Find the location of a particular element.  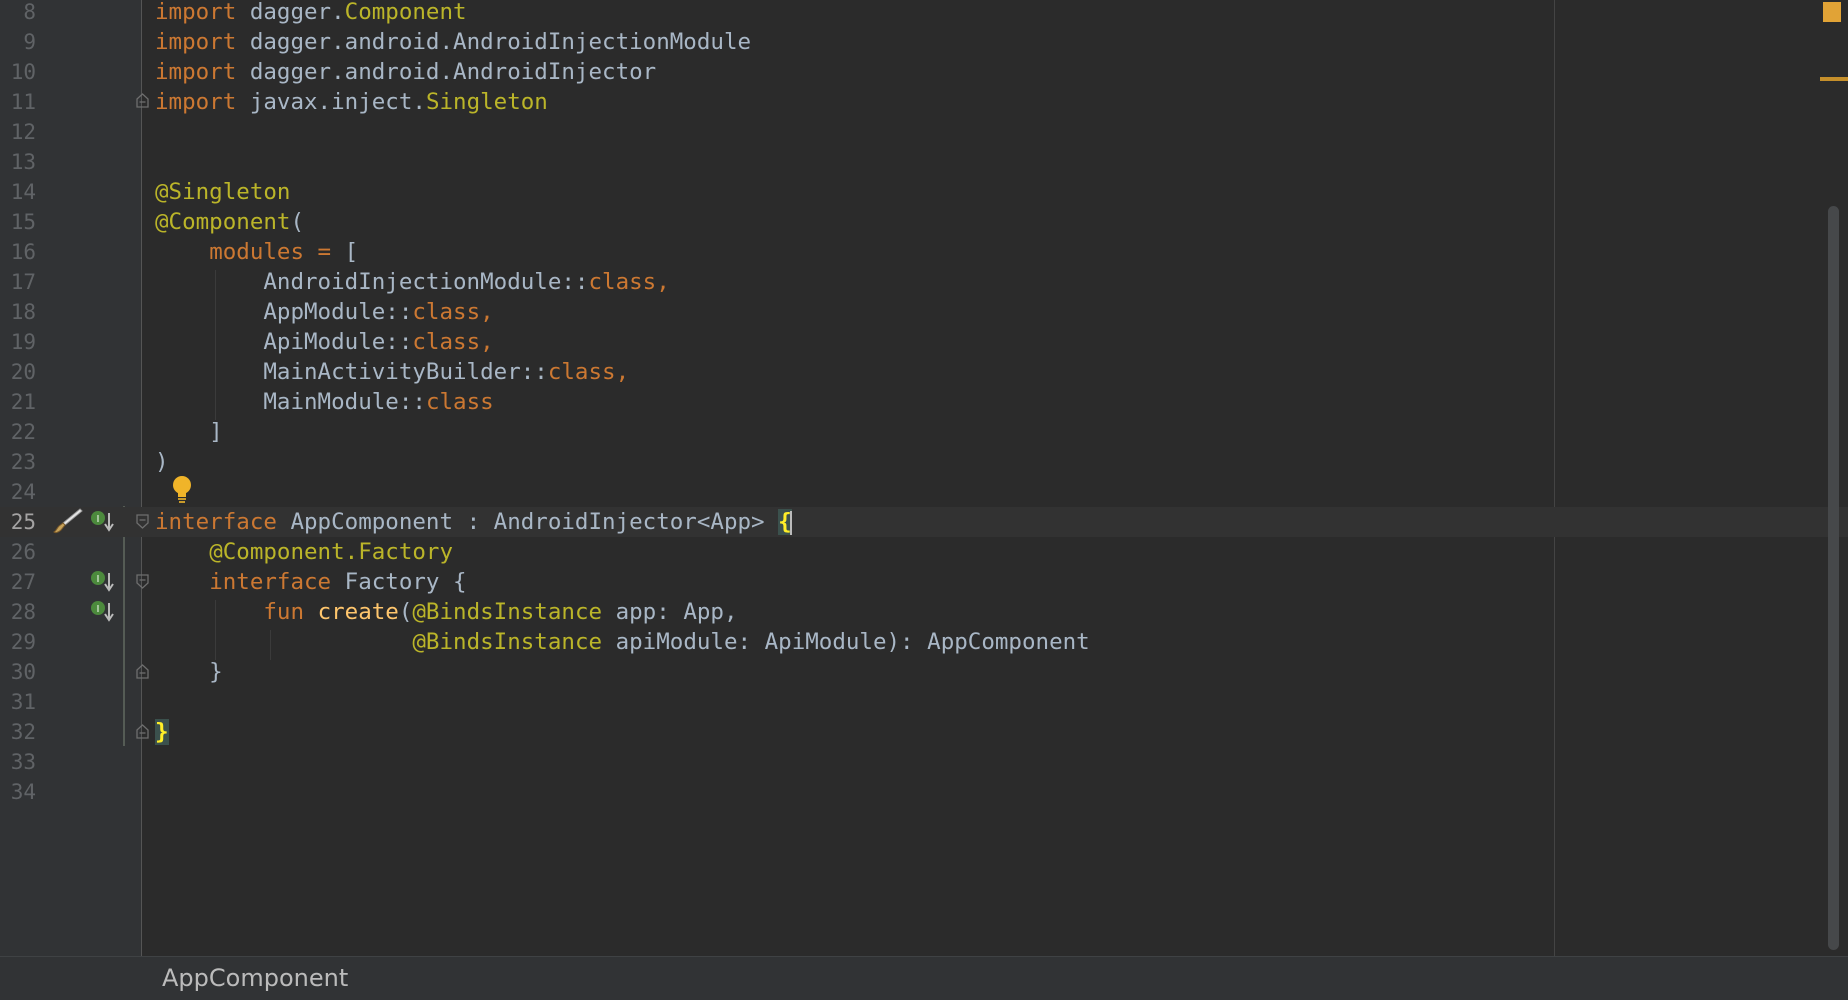

code-line: 14 @Singleton is located at coordinates (924, 192).